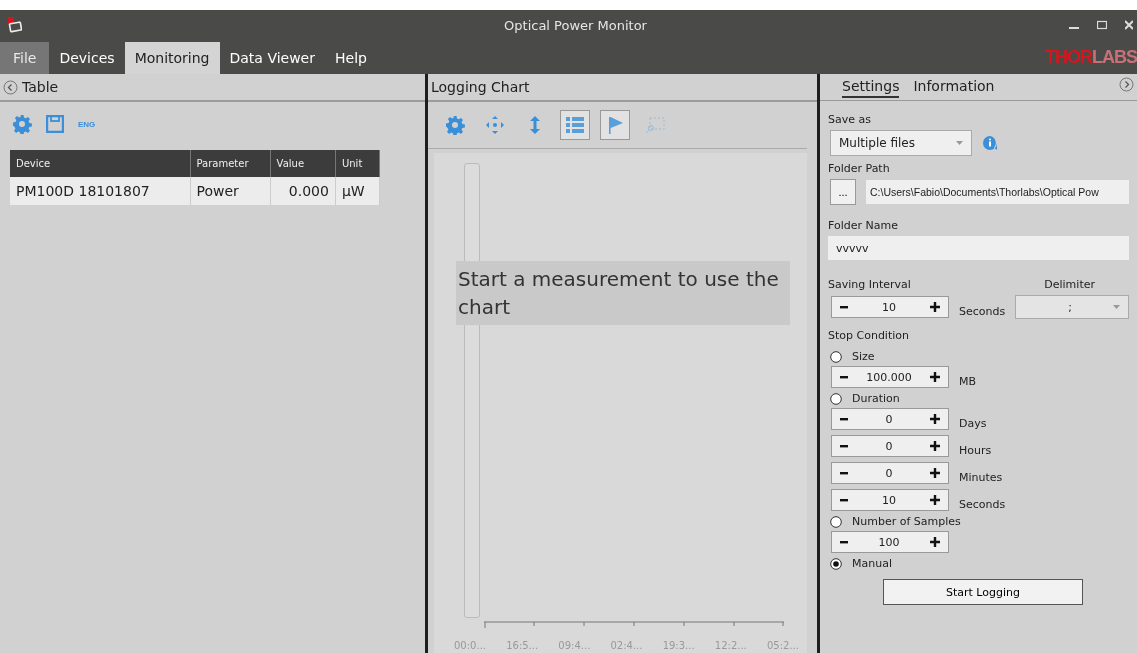 This screenshot has width=1137, height=653. I want to click on table-cell: 0.000, so click(303, 191).